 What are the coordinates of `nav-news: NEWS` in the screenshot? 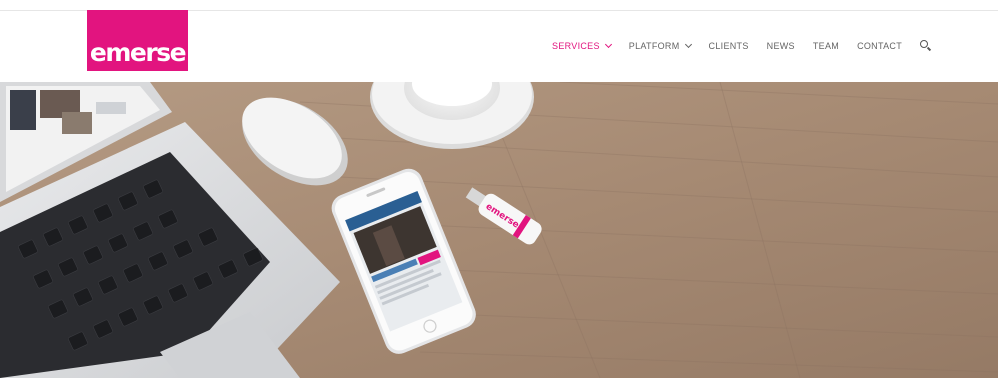 It's located at (781, 46).